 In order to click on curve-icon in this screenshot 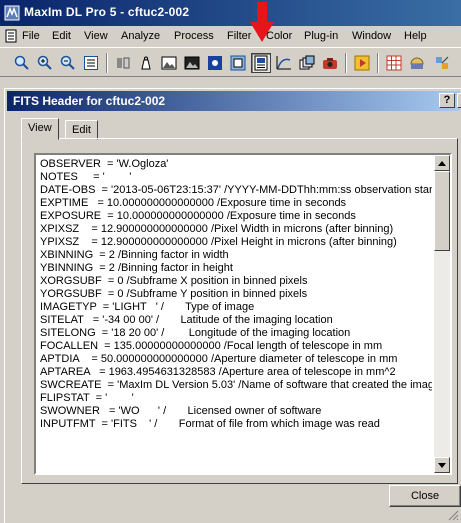, I will do `click(284, 63)`.